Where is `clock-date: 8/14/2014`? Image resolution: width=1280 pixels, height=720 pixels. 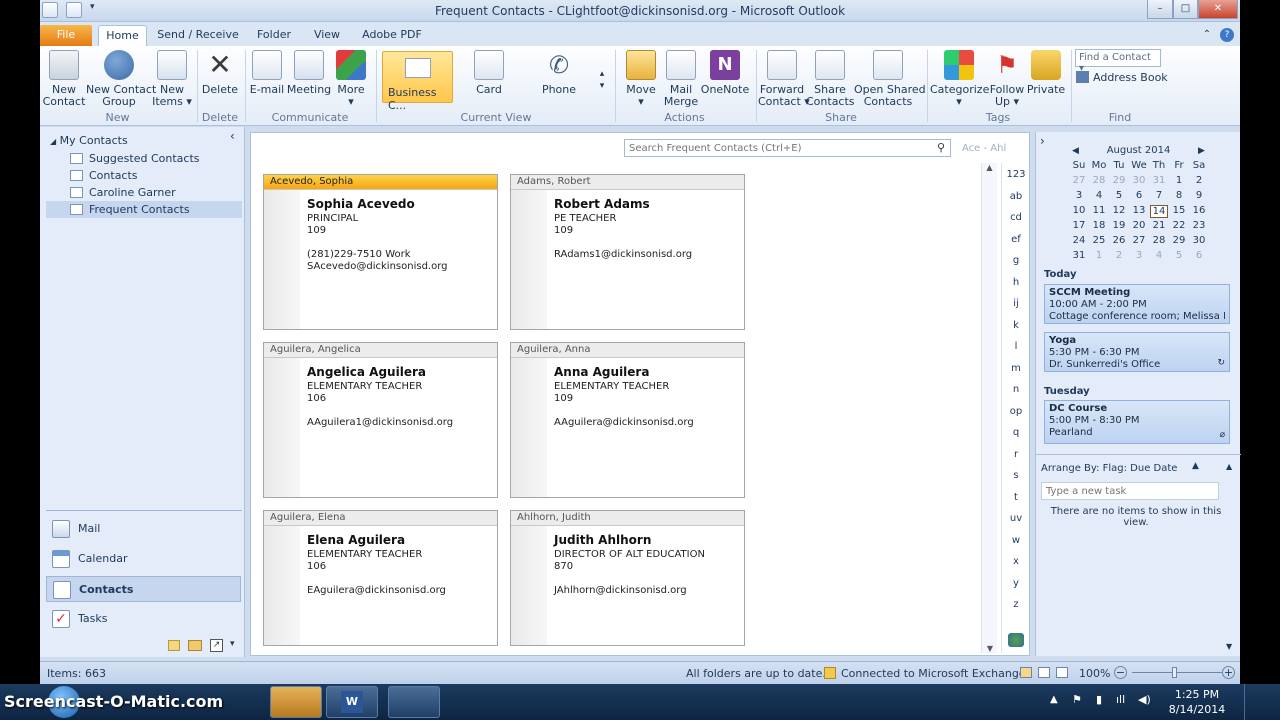 clock-date: 8/14/2014 is located at coordinates (1197, 709).